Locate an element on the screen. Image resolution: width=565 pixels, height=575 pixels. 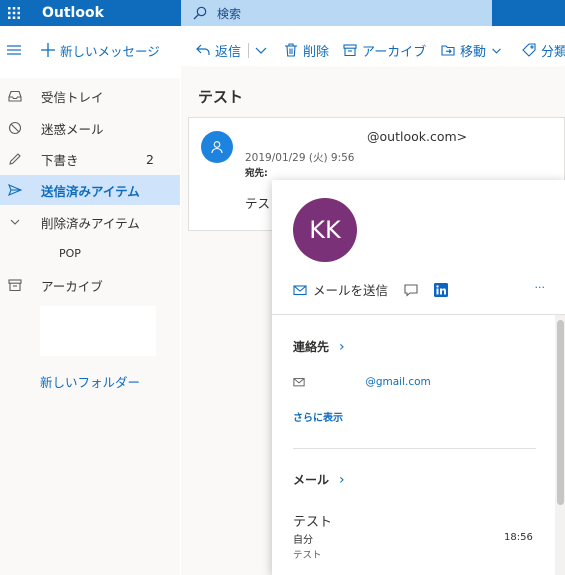
to-label: 宛先: is located at coordinates (256, 173).